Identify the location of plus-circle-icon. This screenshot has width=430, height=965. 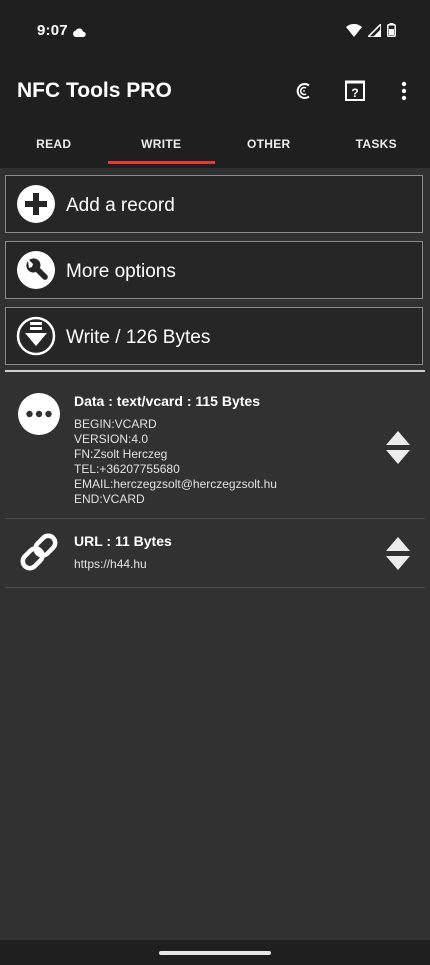
(36, 204).